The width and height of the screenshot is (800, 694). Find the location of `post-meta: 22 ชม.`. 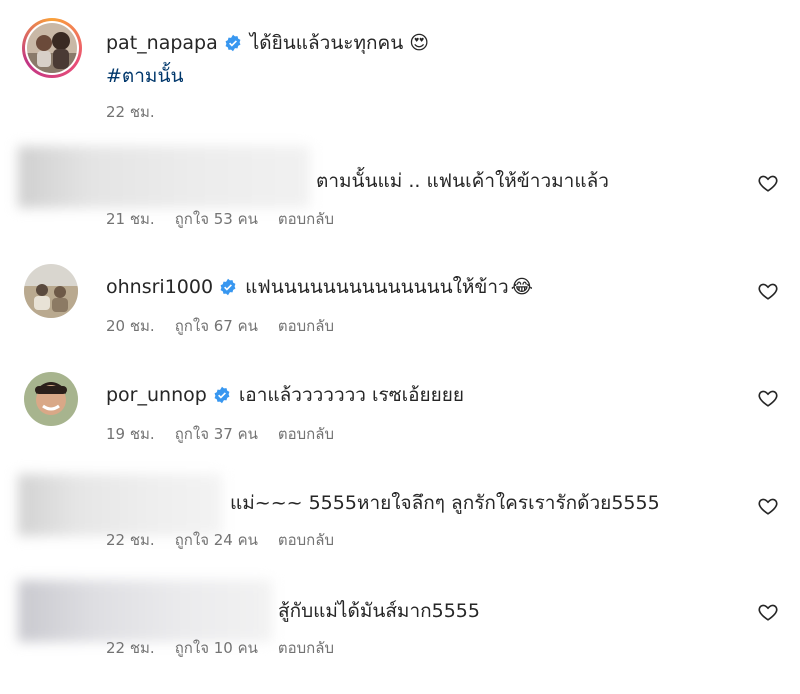

post-meta: 22 ชม. is located at coordinates (140, 112).